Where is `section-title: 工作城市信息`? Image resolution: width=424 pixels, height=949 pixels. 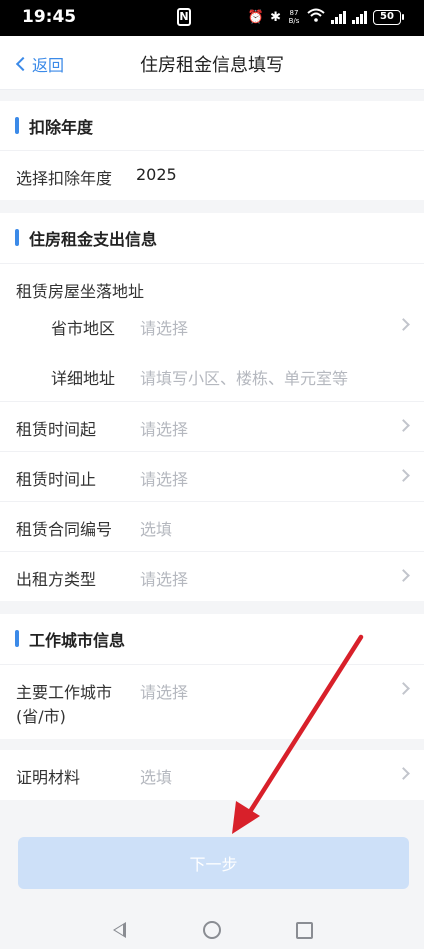
section-title: 工作城市信息 is located at coordinates (77, 640).